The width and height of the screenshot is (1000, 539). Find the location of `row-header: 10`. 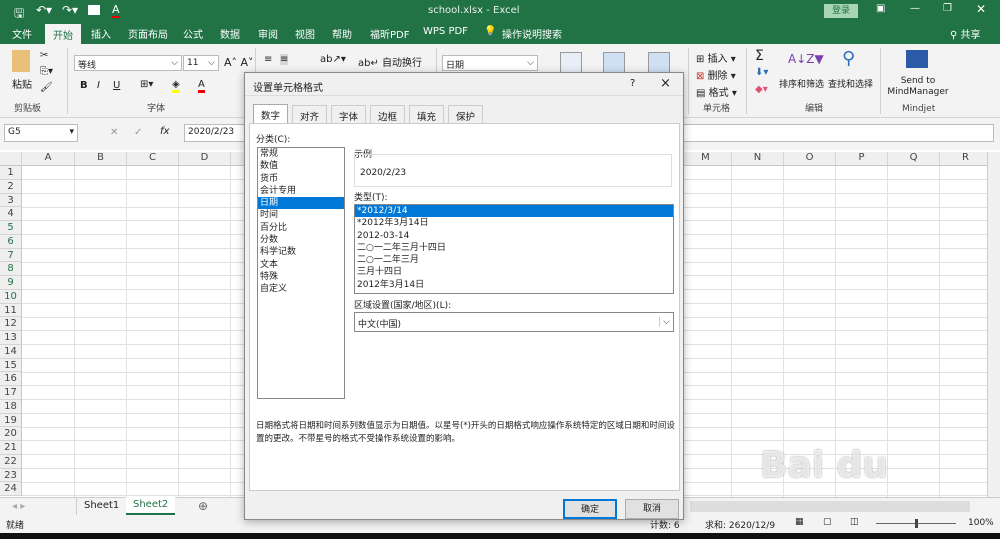

row-header: 10 is located at coordinates (11, 296).